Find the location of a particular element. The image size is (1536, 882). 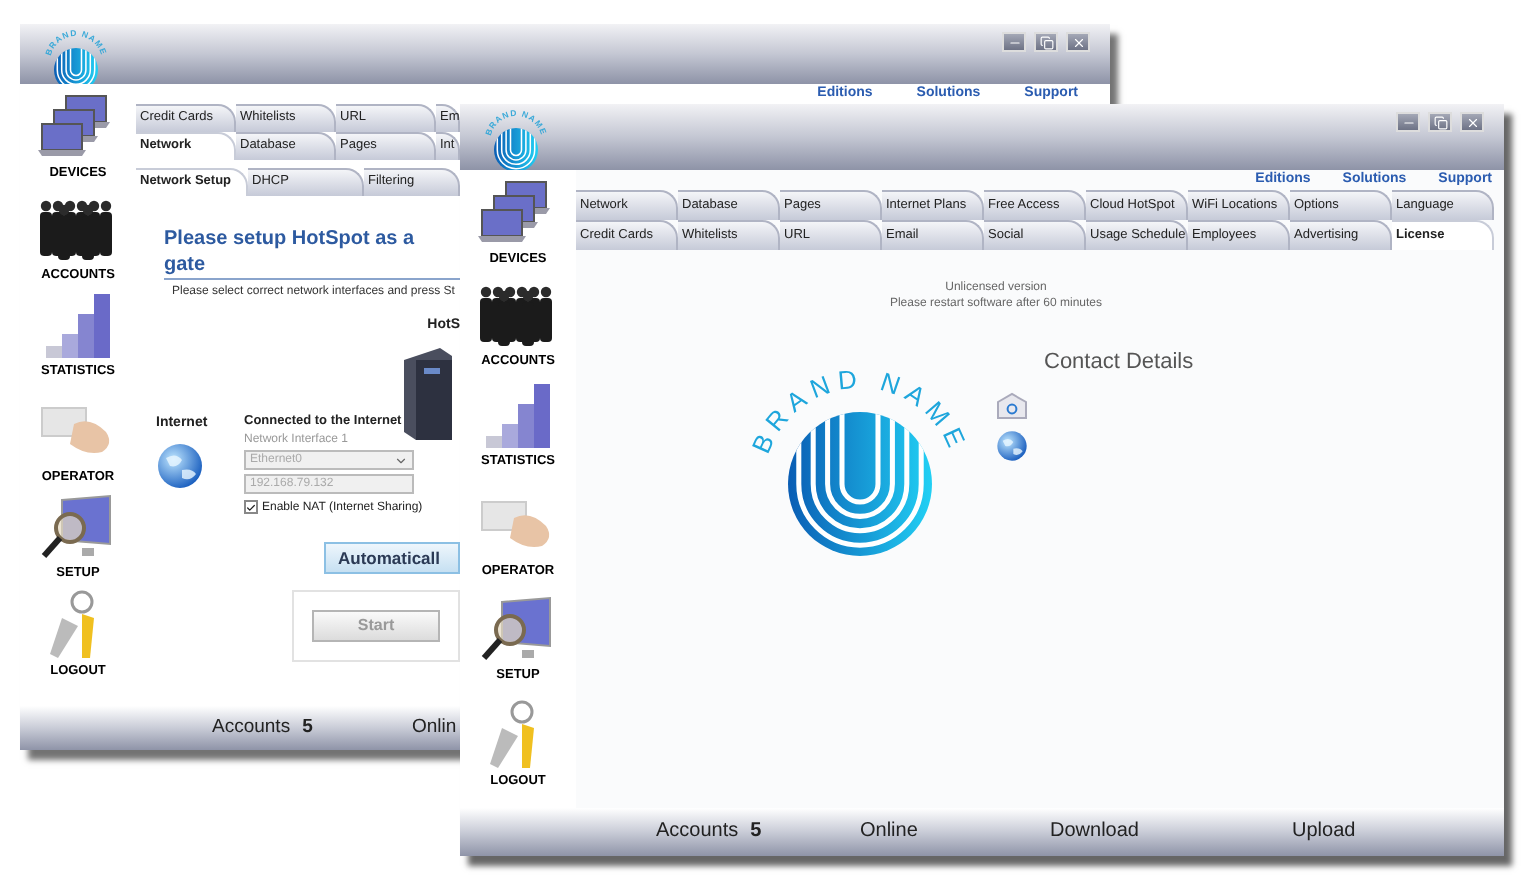

status-label: Online is located at coordinates (889, 832).